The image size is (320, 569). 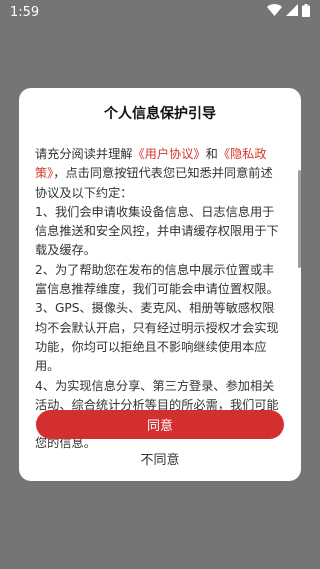 I want to click on wifi-icon, so click(x=274, y=12).